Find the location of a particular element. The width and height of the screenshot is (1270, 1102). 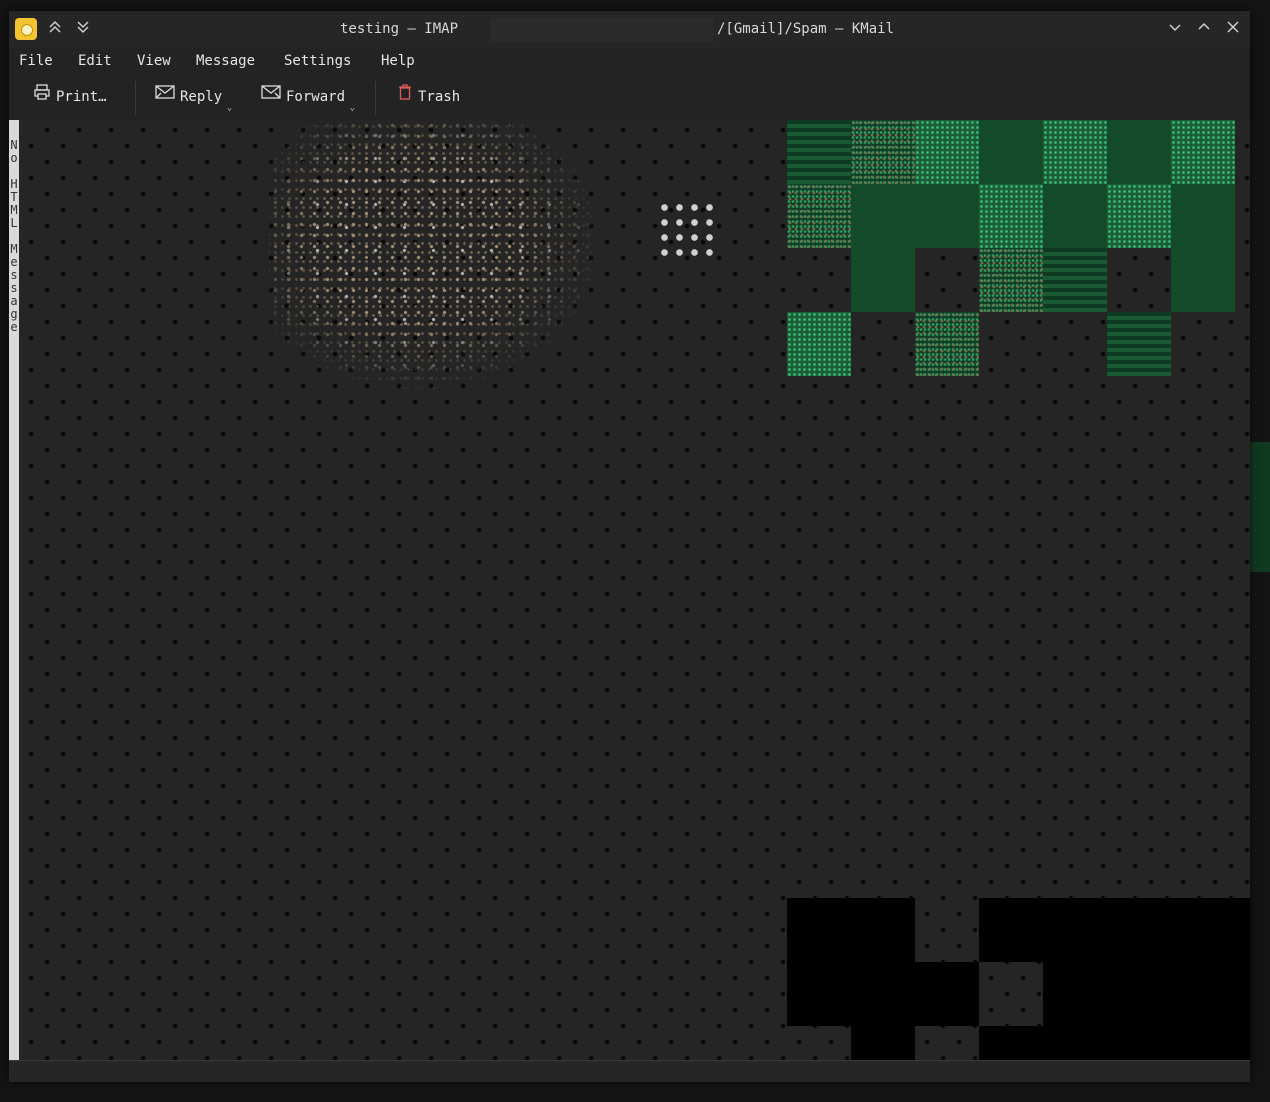

printer-icon is located at coordinates (42, 97).